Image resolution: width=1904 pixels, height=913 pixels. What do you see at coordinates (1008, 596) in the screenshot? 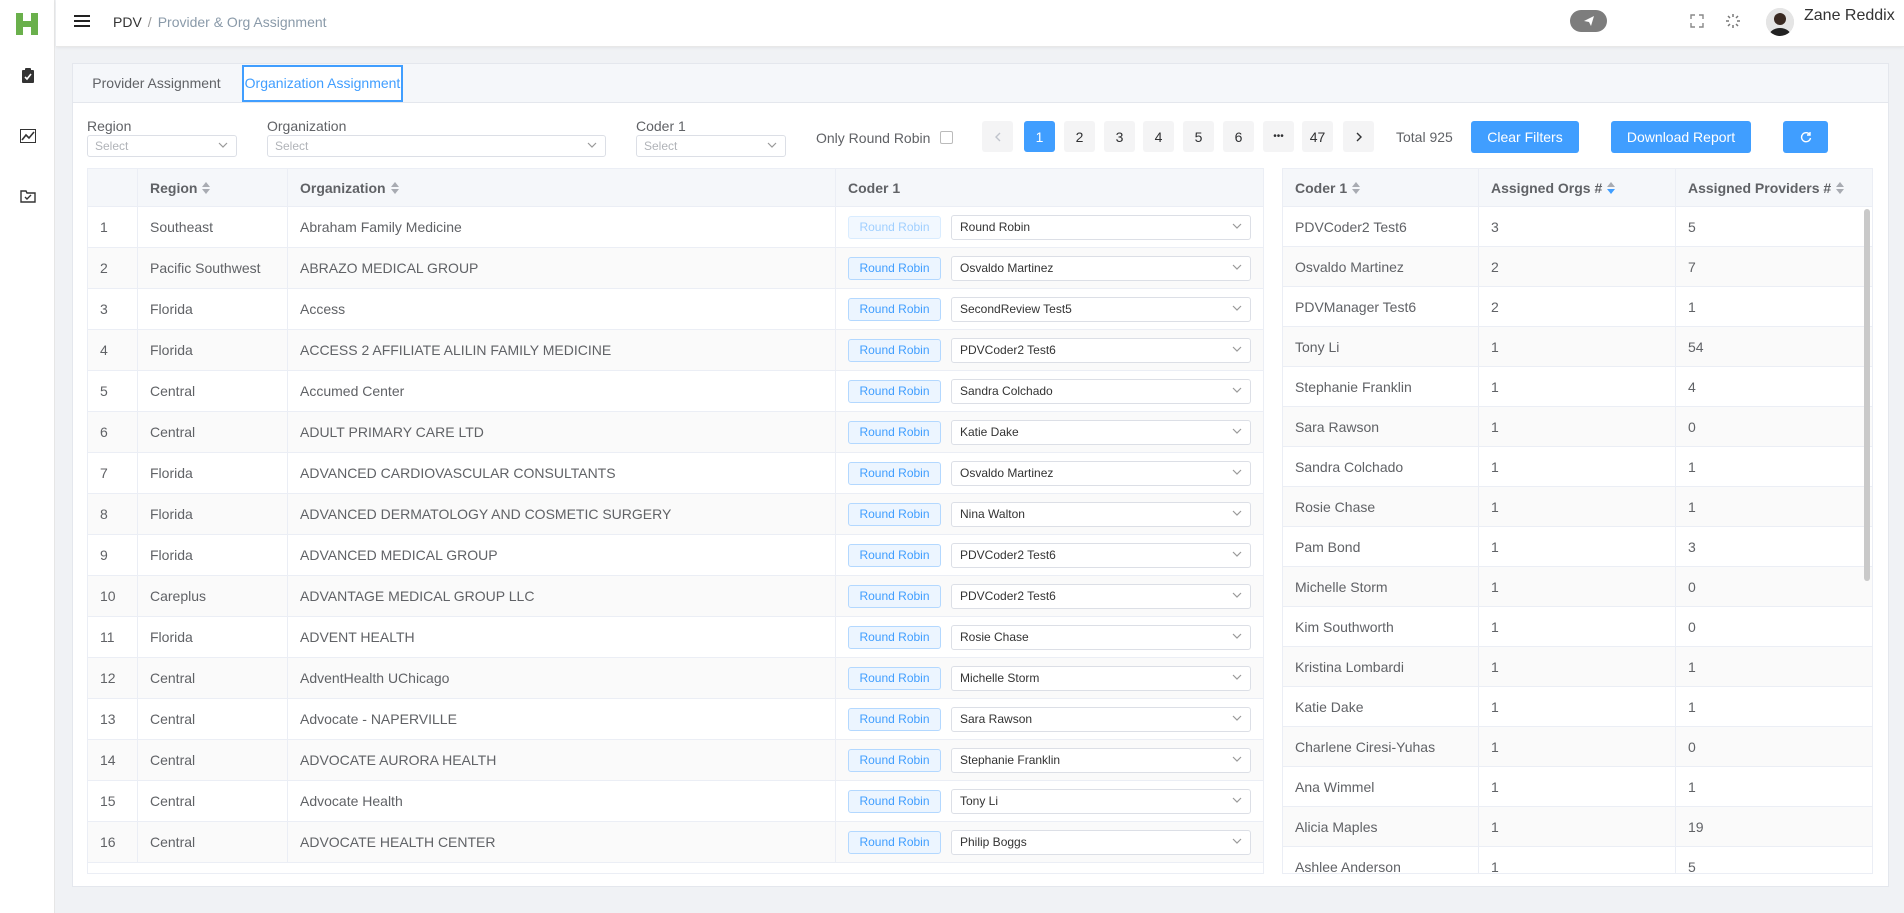
I see `coder-assign-value: PDVCoder2 Test6` at bounding box center [1008, 596].